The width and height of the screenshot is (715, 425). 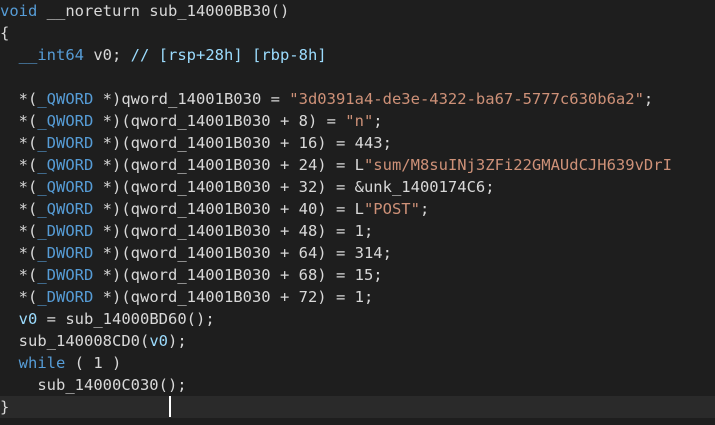 I want to click on code-token: }, so click(x=4, y=407).